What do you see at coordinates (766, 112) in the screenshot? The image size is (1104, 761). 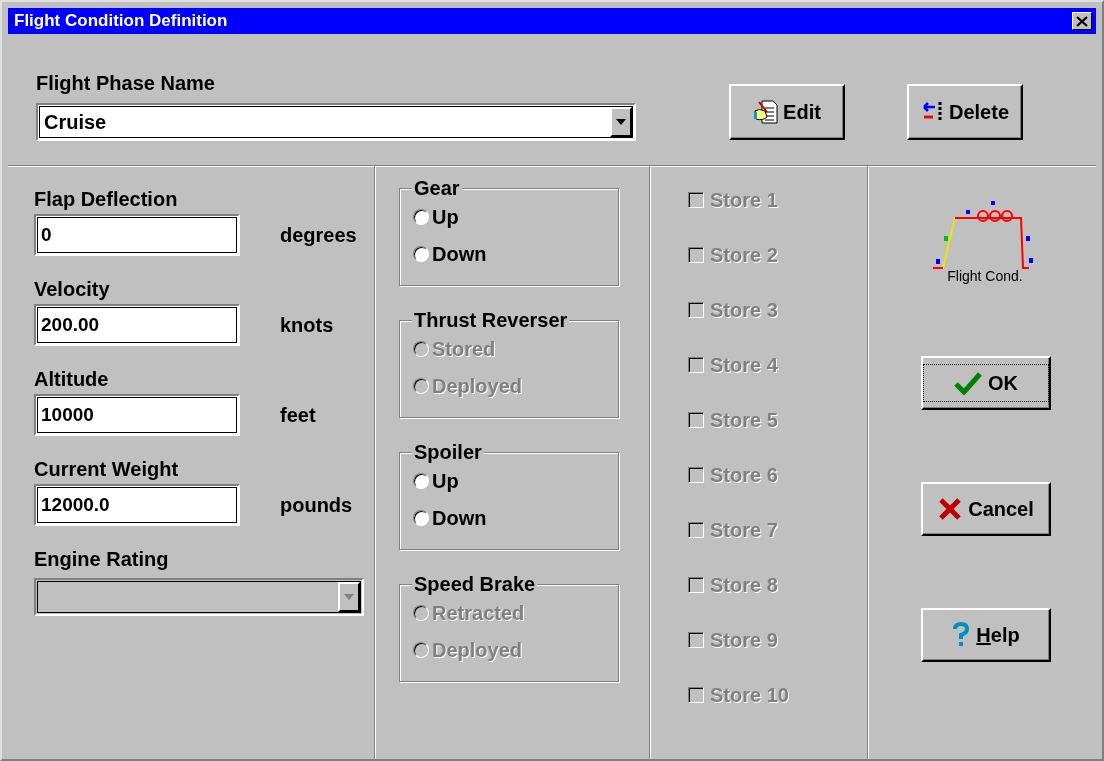 I see `document-hand-icon` at bounding box center [766, 112].